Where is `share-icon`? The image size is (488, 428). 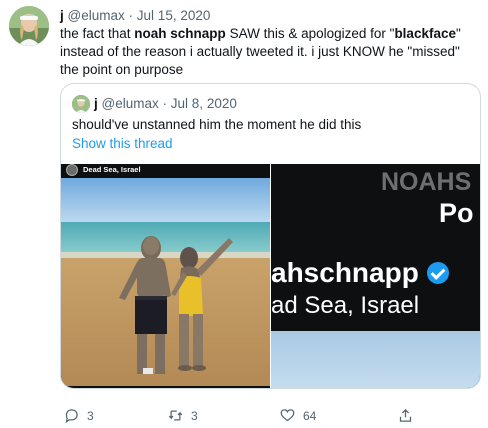 share-icon is located at coordinates (405, 415).